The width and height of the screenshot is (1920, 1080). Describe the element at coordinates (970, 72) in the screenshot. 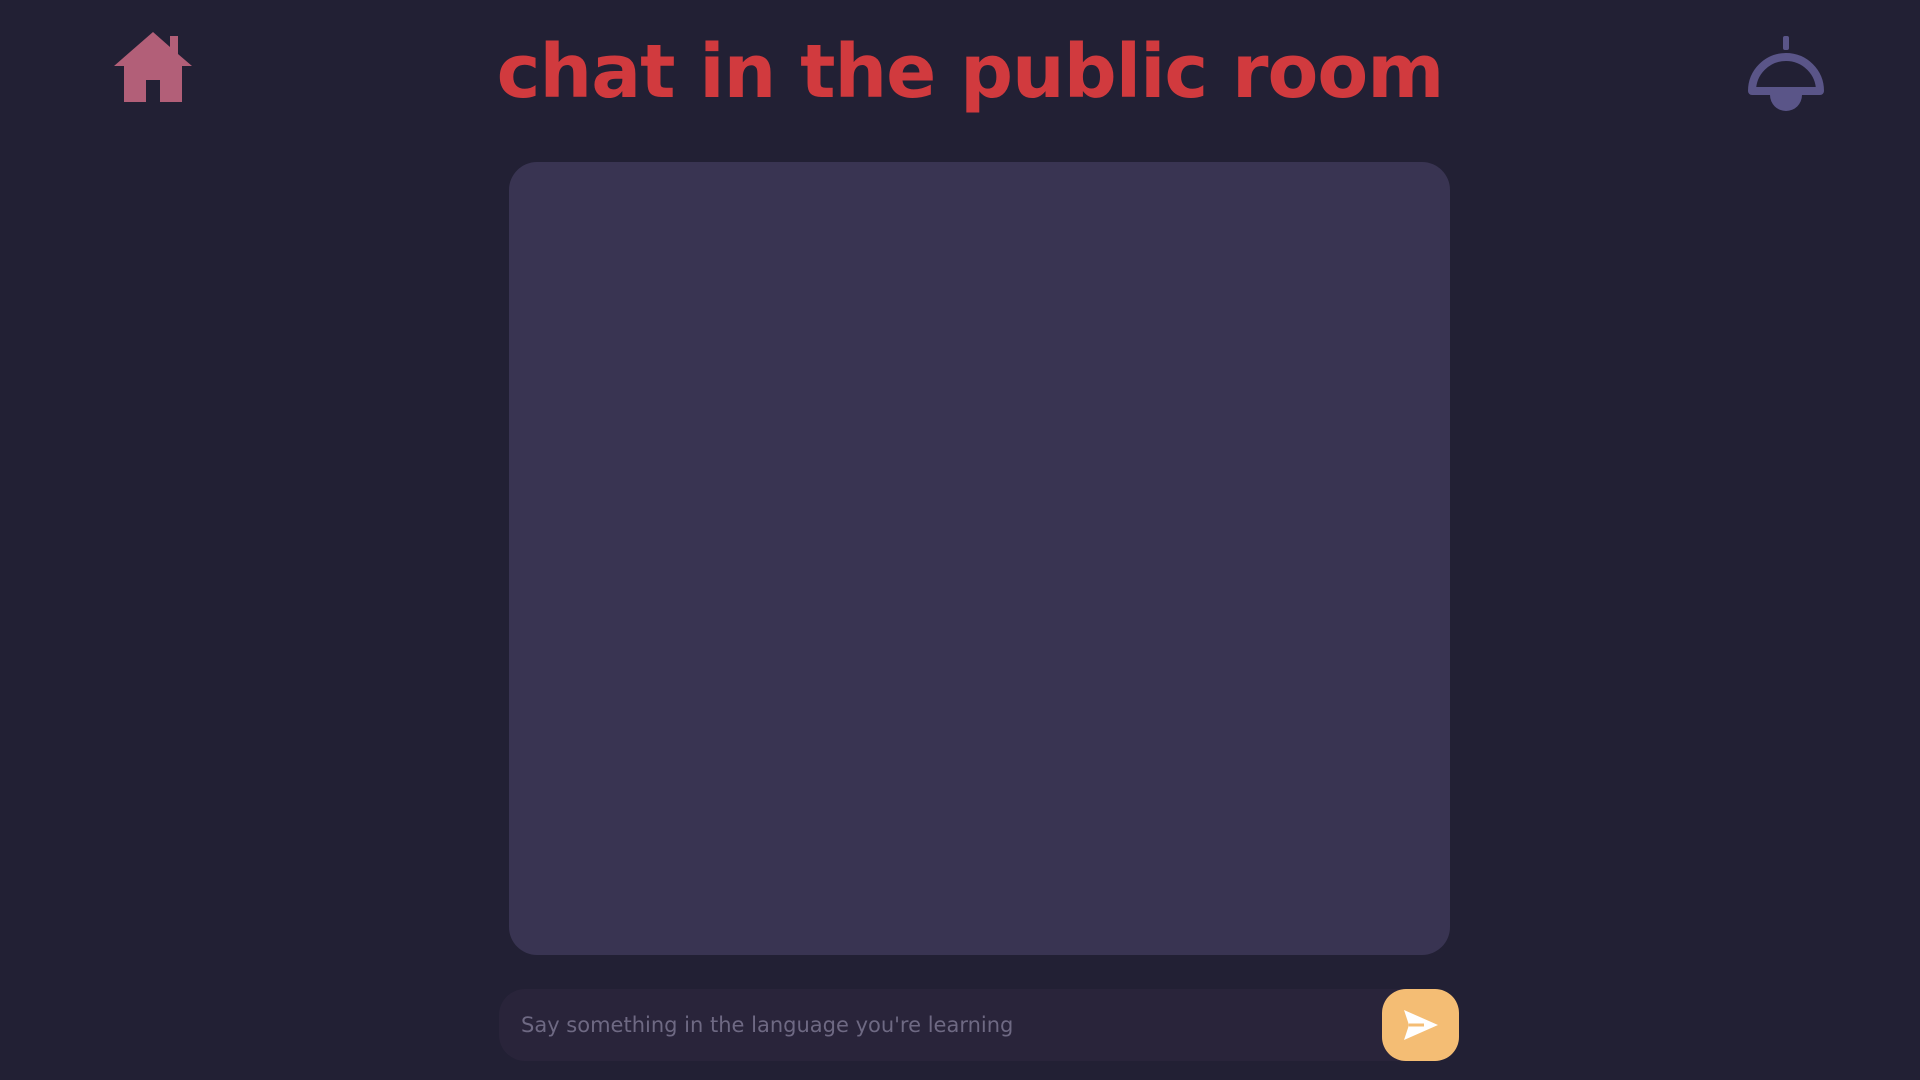

I see `page-title: chat in the public room` at that location.